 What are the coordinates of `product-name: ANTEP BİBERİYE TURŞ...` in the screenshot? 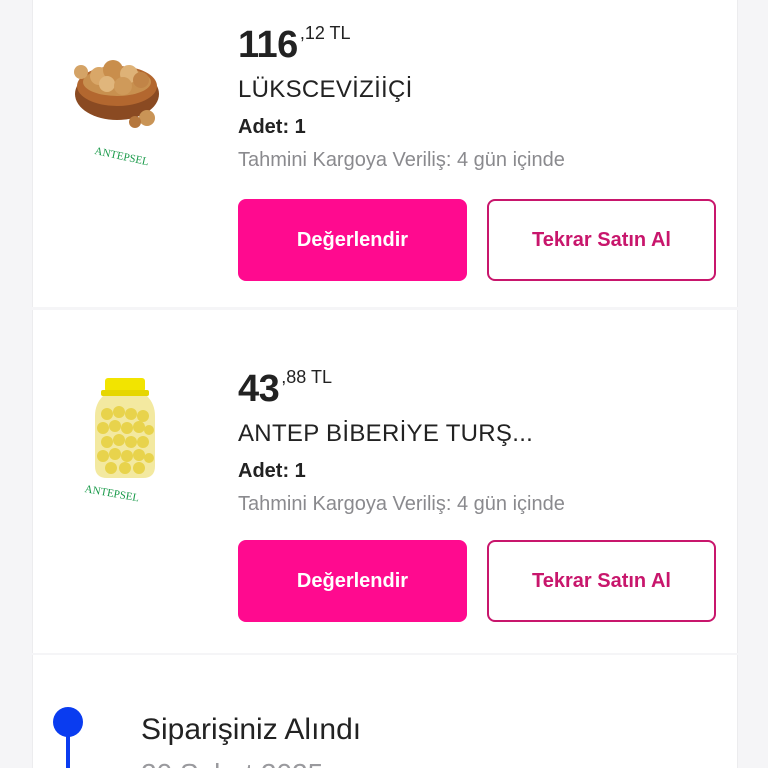 It's located at (401, 434).